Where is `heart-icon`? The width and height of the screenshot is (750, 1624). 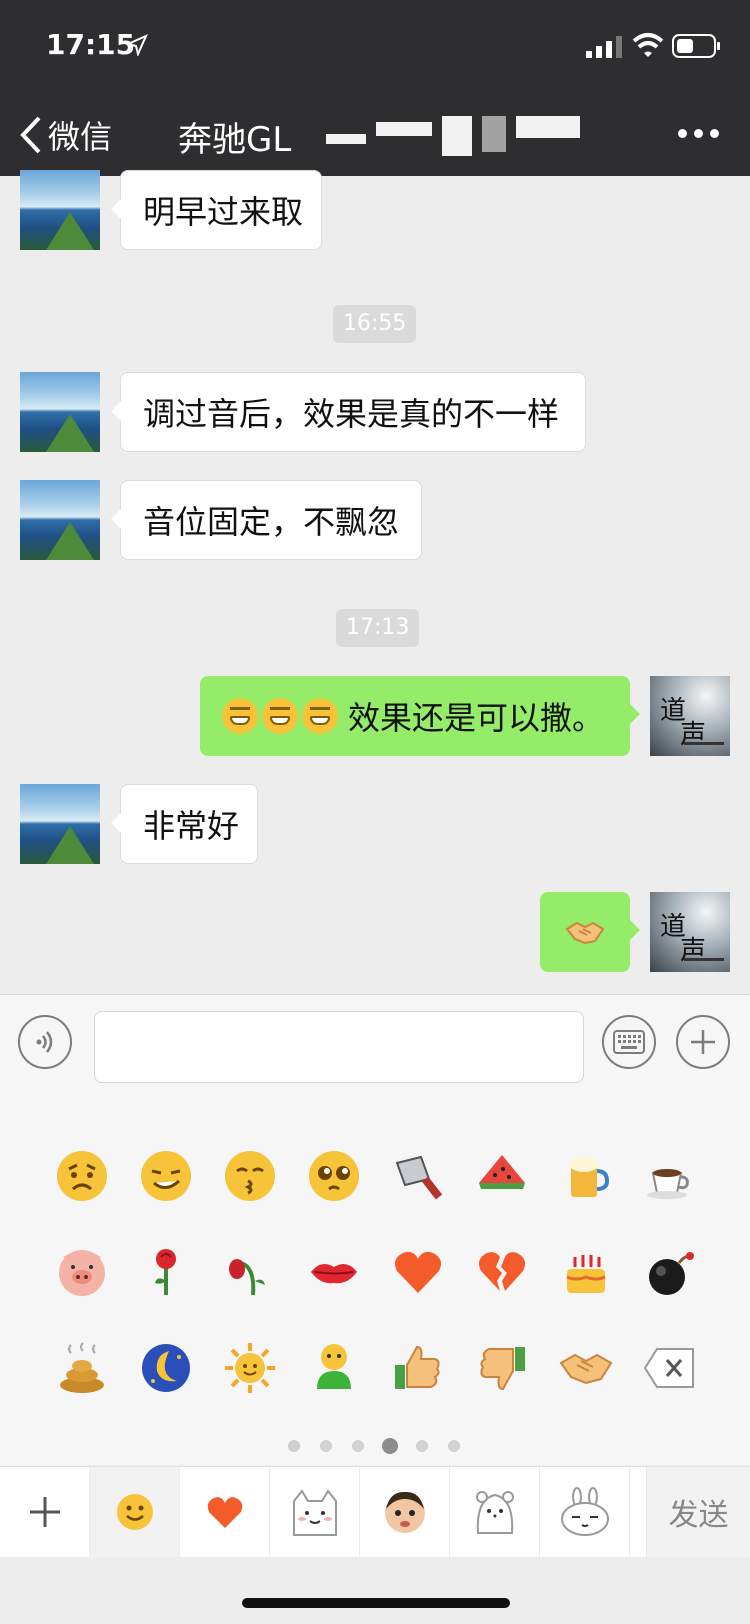 heart-icon is located at coordinates (418, 1272).